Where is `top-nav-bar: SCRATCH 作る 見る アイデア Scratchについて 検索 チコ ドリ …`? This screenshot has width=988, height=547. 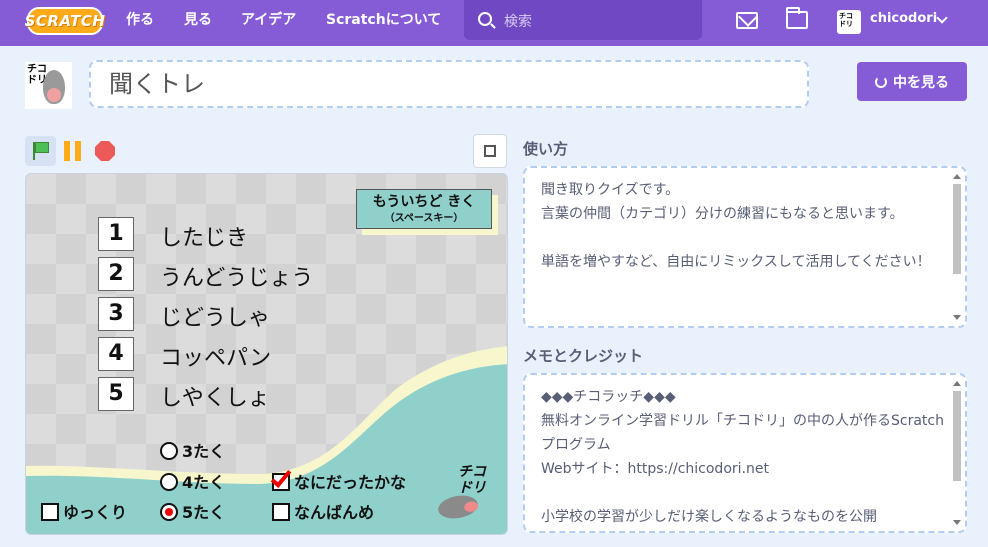
top-nav-bar: SCRATCH 作る 見る アイデア Scratchについて 検索 チコ ドリ … is located at coordinates (494, 23).